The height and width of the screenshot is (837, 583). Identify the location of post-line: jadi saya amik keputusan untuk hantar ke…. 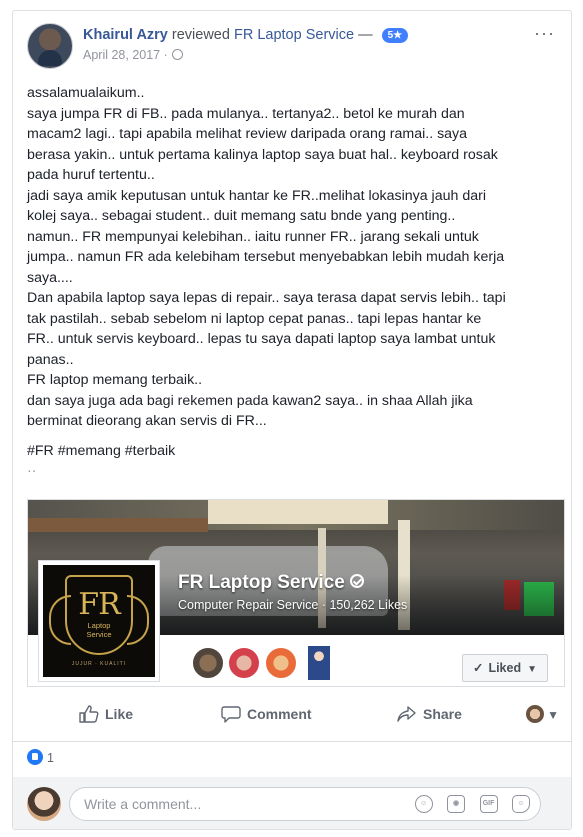
(256, 195).